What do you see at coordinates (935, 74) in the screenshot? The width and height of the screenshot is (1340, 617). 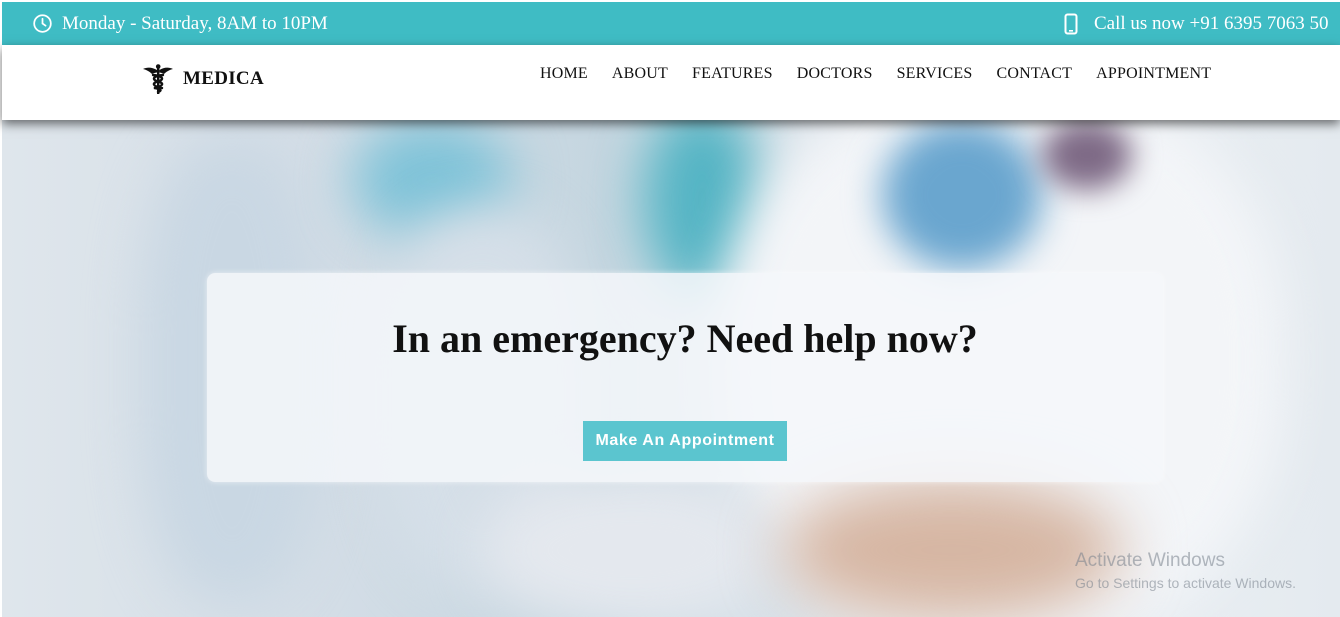 I see `nav-services: SERVICES` at bounding box center [935, 74].